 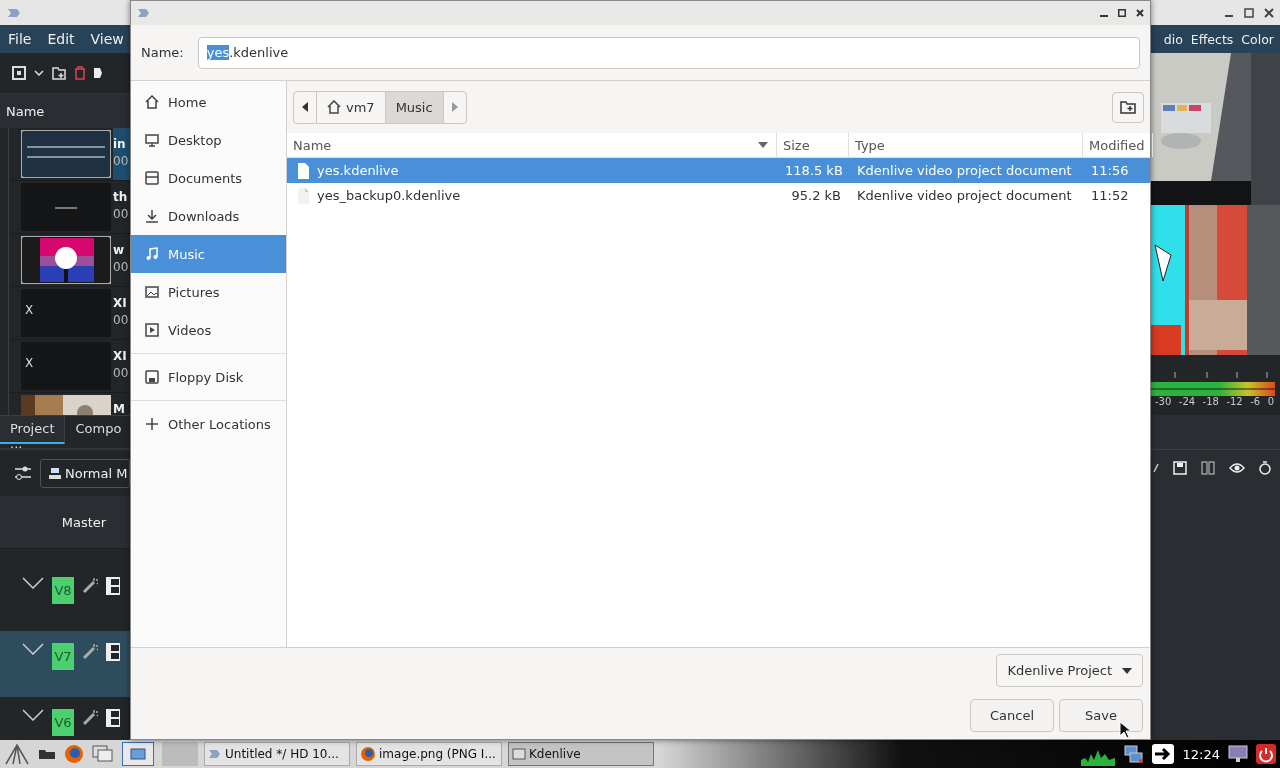 I want to click on sidebar-item: Floppy Disk, so click(x=208, y=377).